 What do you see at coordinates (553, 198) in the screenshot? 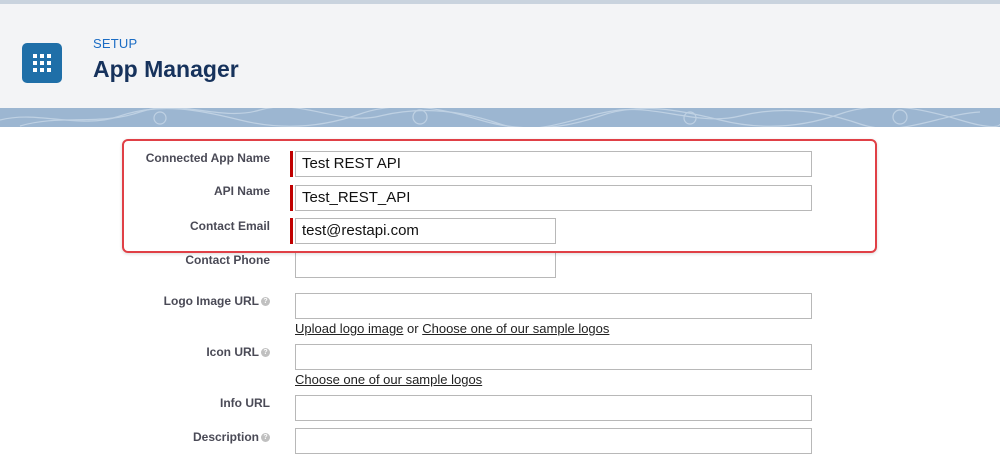
I see `api-name-input: Test_REST_API` at bounding box center [553, 198].